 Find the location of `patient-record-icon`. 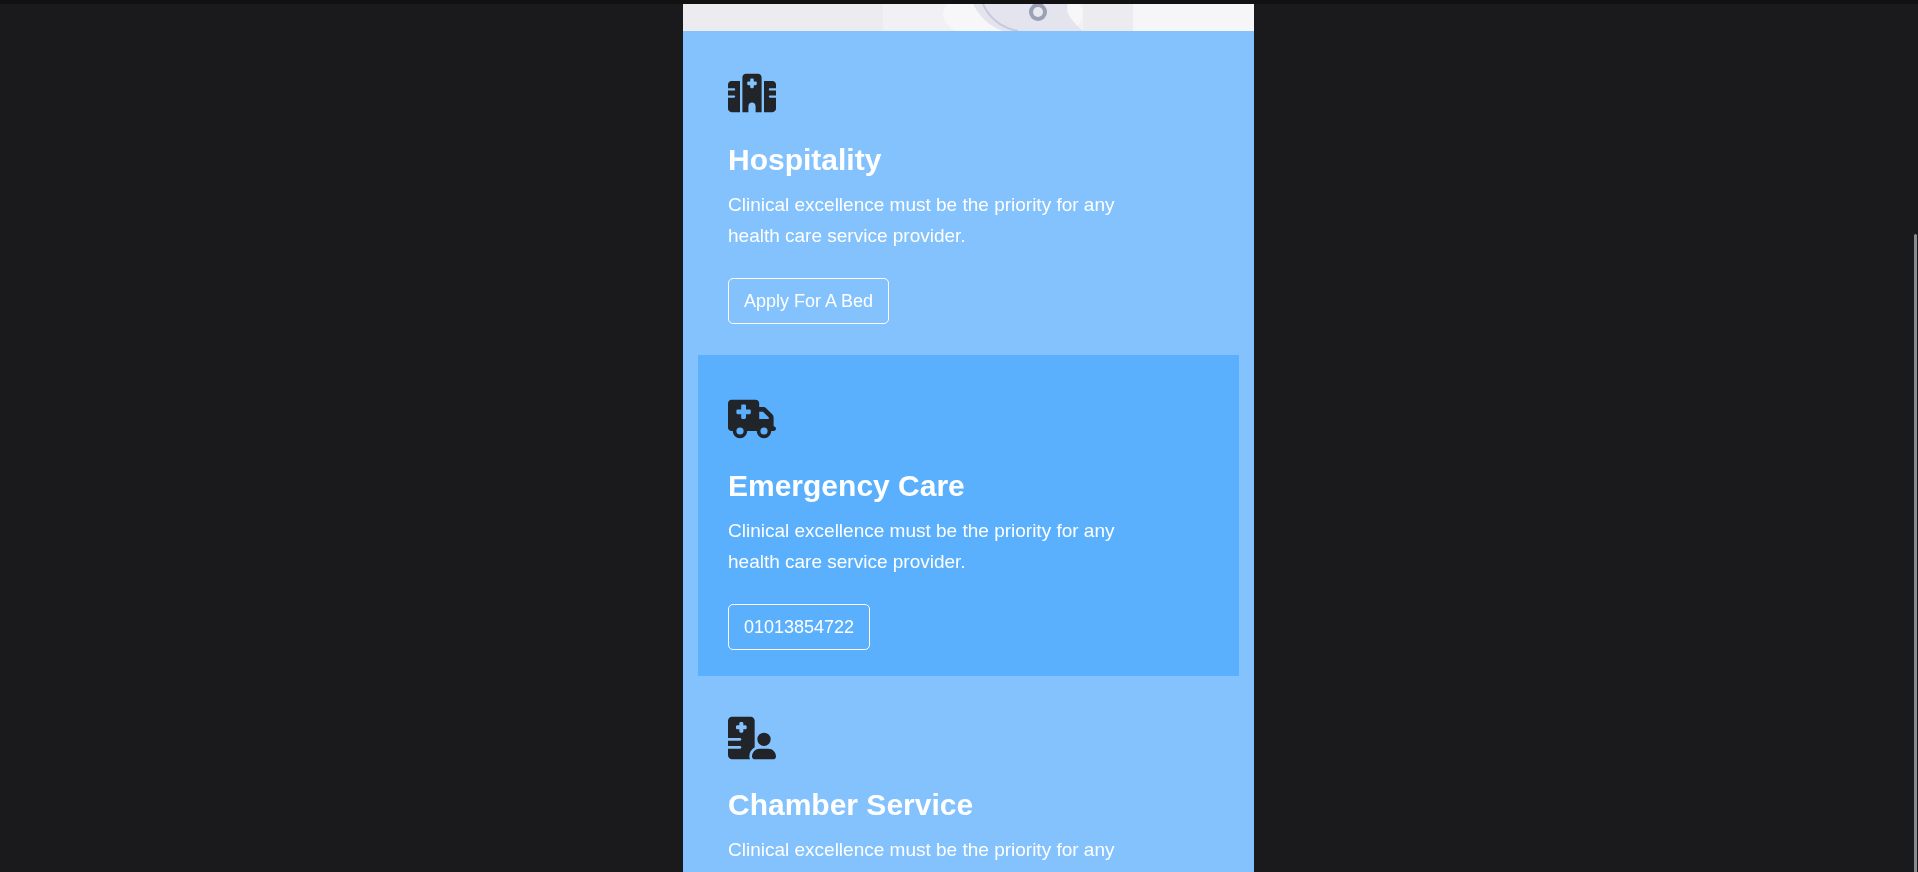

patient-record-icon is located at coordinates (752, 738).